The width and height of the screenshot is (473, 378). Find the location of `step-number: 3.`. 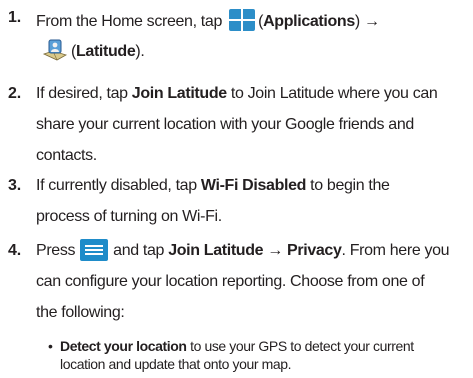

step-number: 3. is located at coordinates (14, 185).